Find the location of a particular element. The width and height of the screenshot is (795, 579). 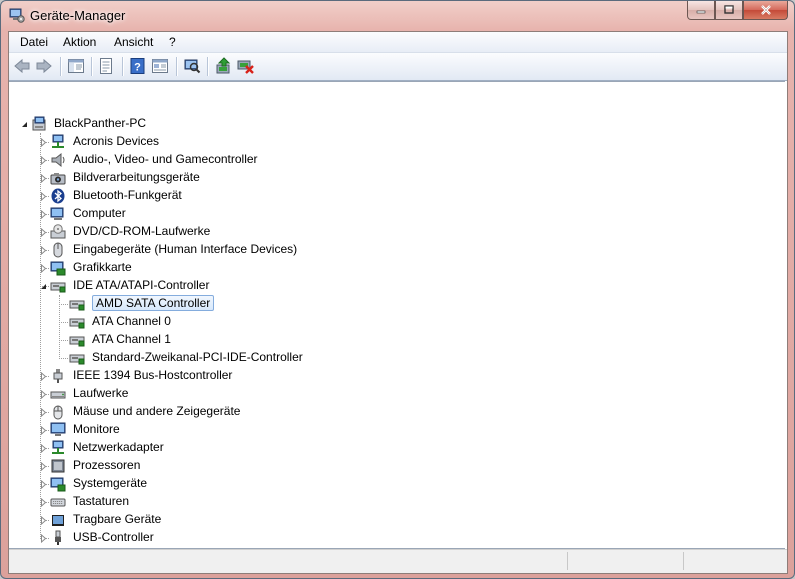

tree-category-laufwerke: Laufwerke is located at coordinates (100, 393).